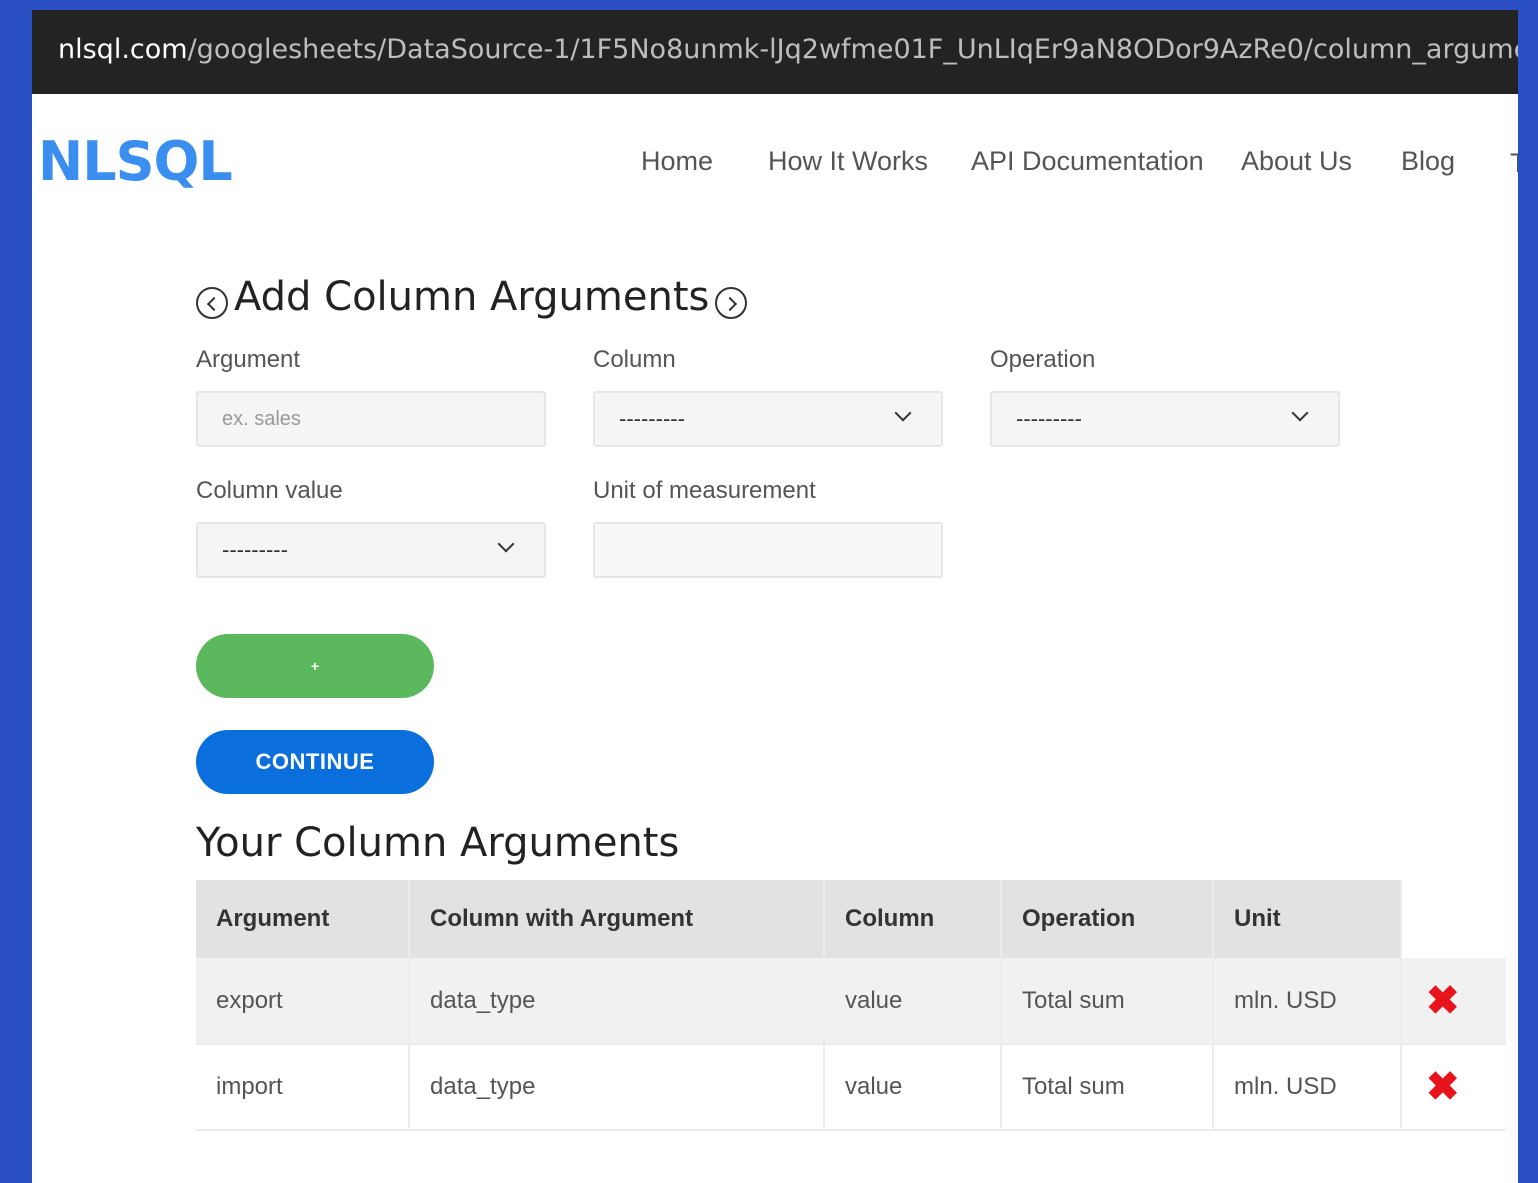  Describe the element at coordinates (848, 161) in the screenshot. I see `nav-how-it-works: How It Works` at that location.